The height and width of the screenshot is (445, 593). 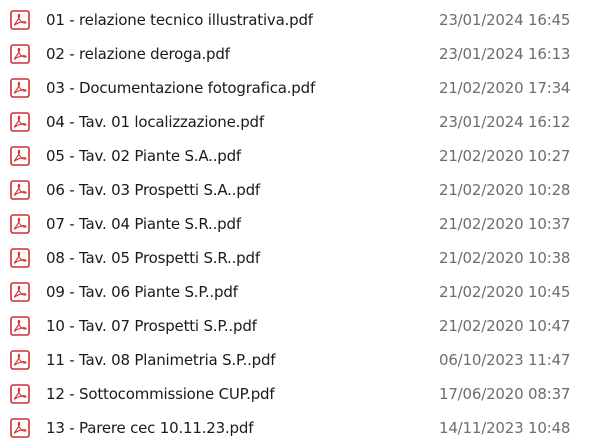 I want to click on file-name: 07 - Tav. 04 Piante S.R..pdf, so click(x=143, y=224).